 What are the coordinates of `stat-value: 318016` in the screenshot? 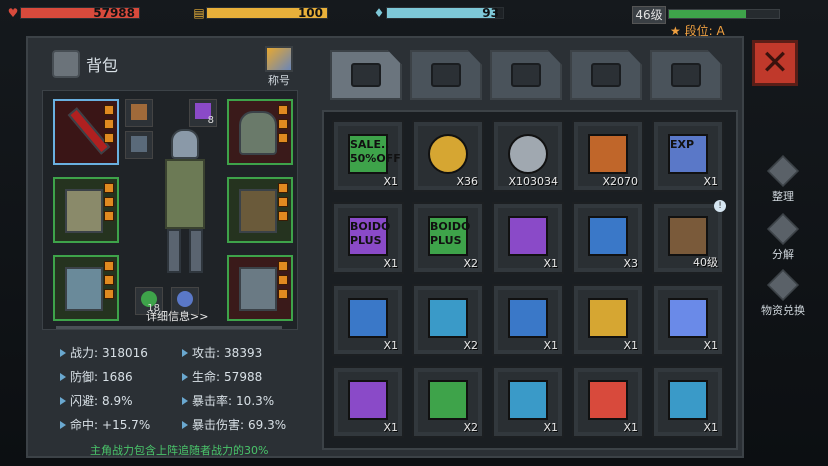 It's located at (125, 352).